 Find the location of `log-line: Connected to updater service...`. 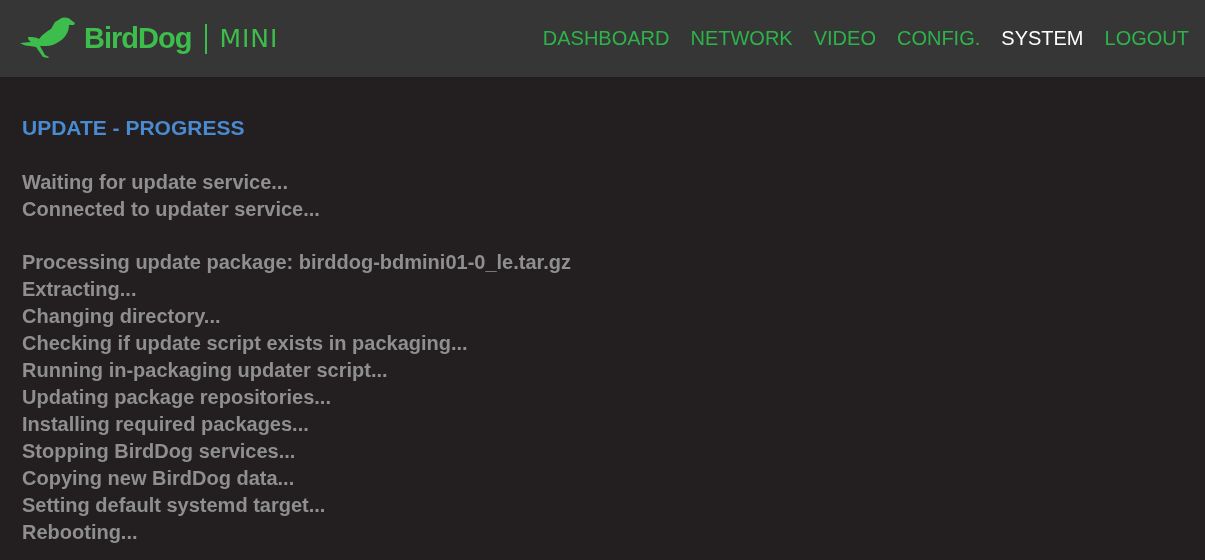

log-line: Connected to updater service... is located at coordinates (171, 209).